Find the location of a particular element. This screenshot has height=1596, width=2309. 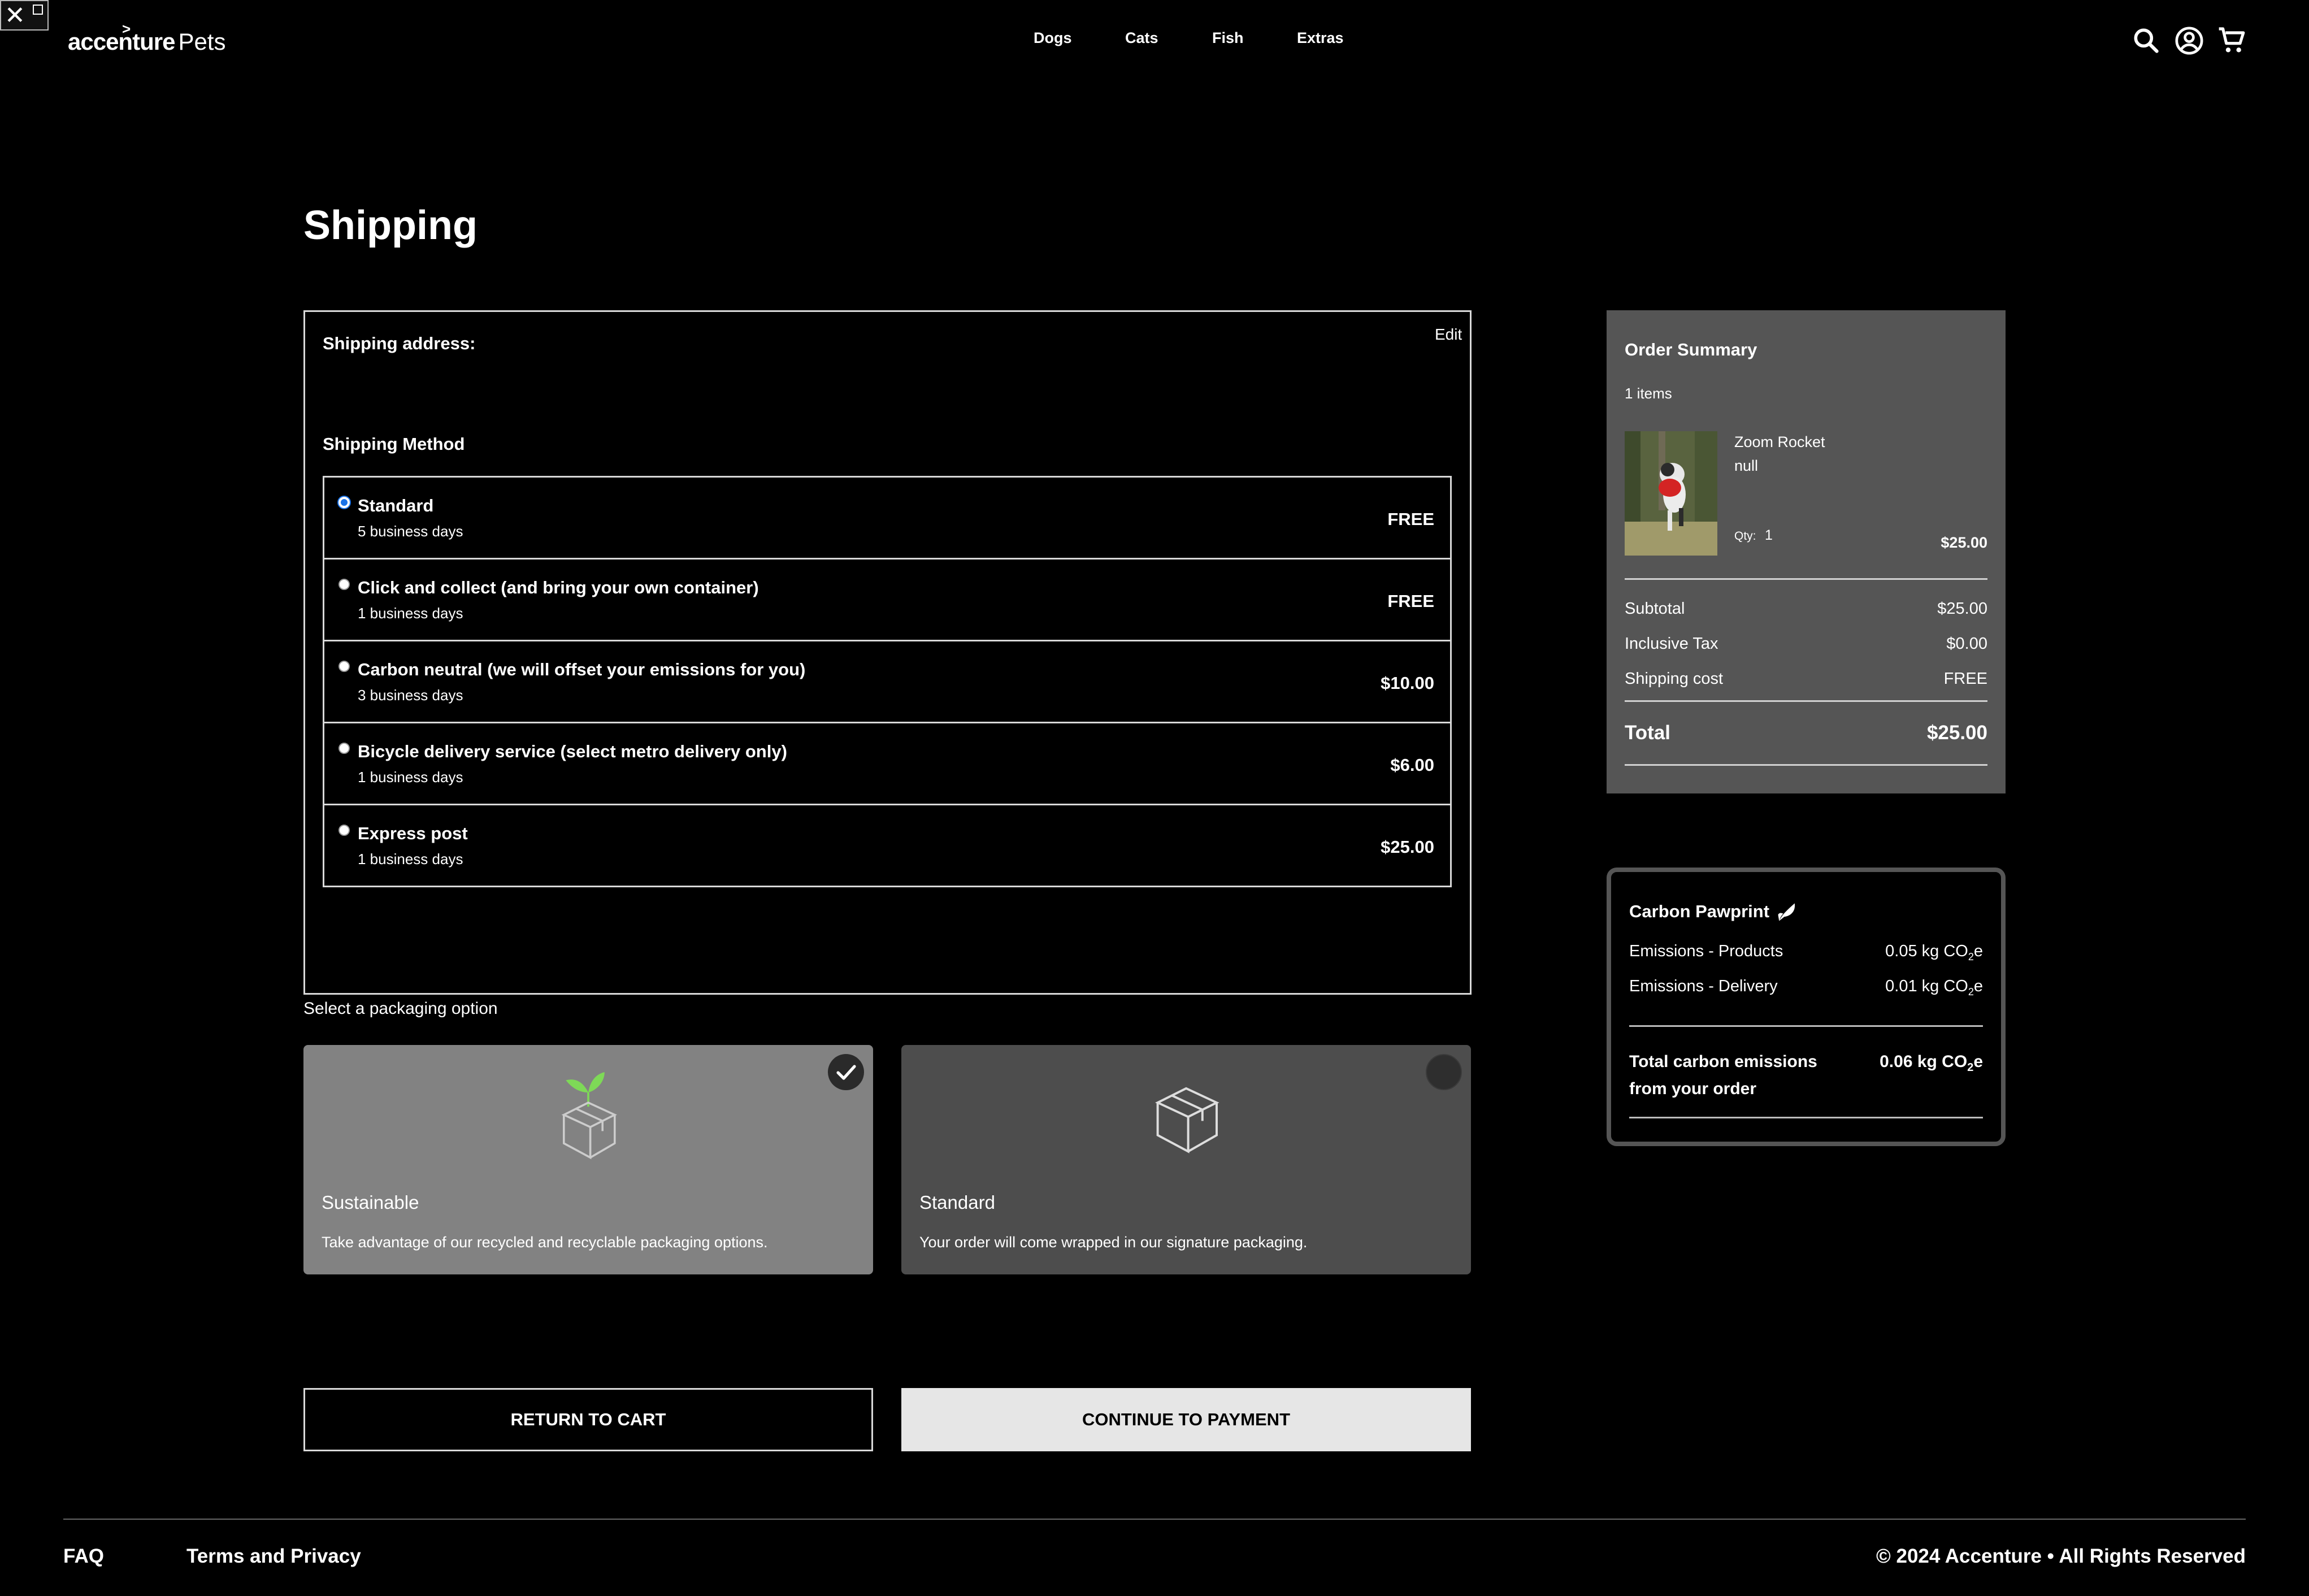

option-name: Standard is located at coordinates (396, 506).